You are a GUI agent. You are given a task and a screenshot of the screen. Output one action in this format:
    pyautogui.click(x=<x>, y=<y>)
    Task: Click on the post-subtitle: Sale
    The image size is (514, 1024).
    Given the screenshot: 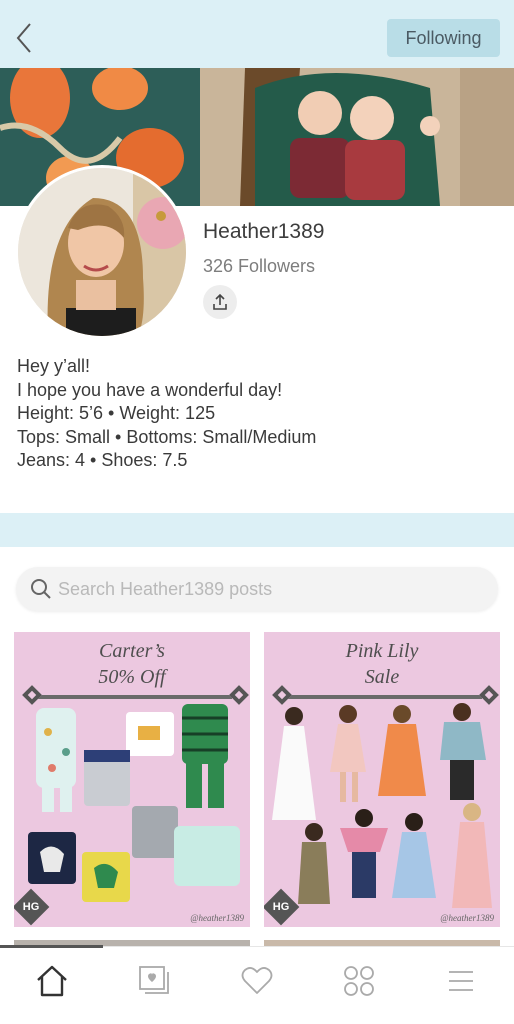 What is the action you would take?
    pyautogui.click(x=382, y=677)
    